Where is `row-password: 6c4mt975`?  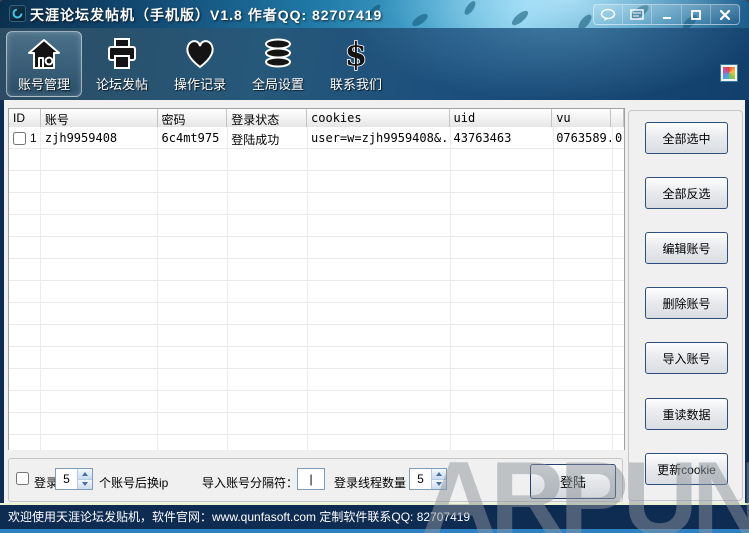 row-password: 6c4mt975 is located at coordinates (190, 138).